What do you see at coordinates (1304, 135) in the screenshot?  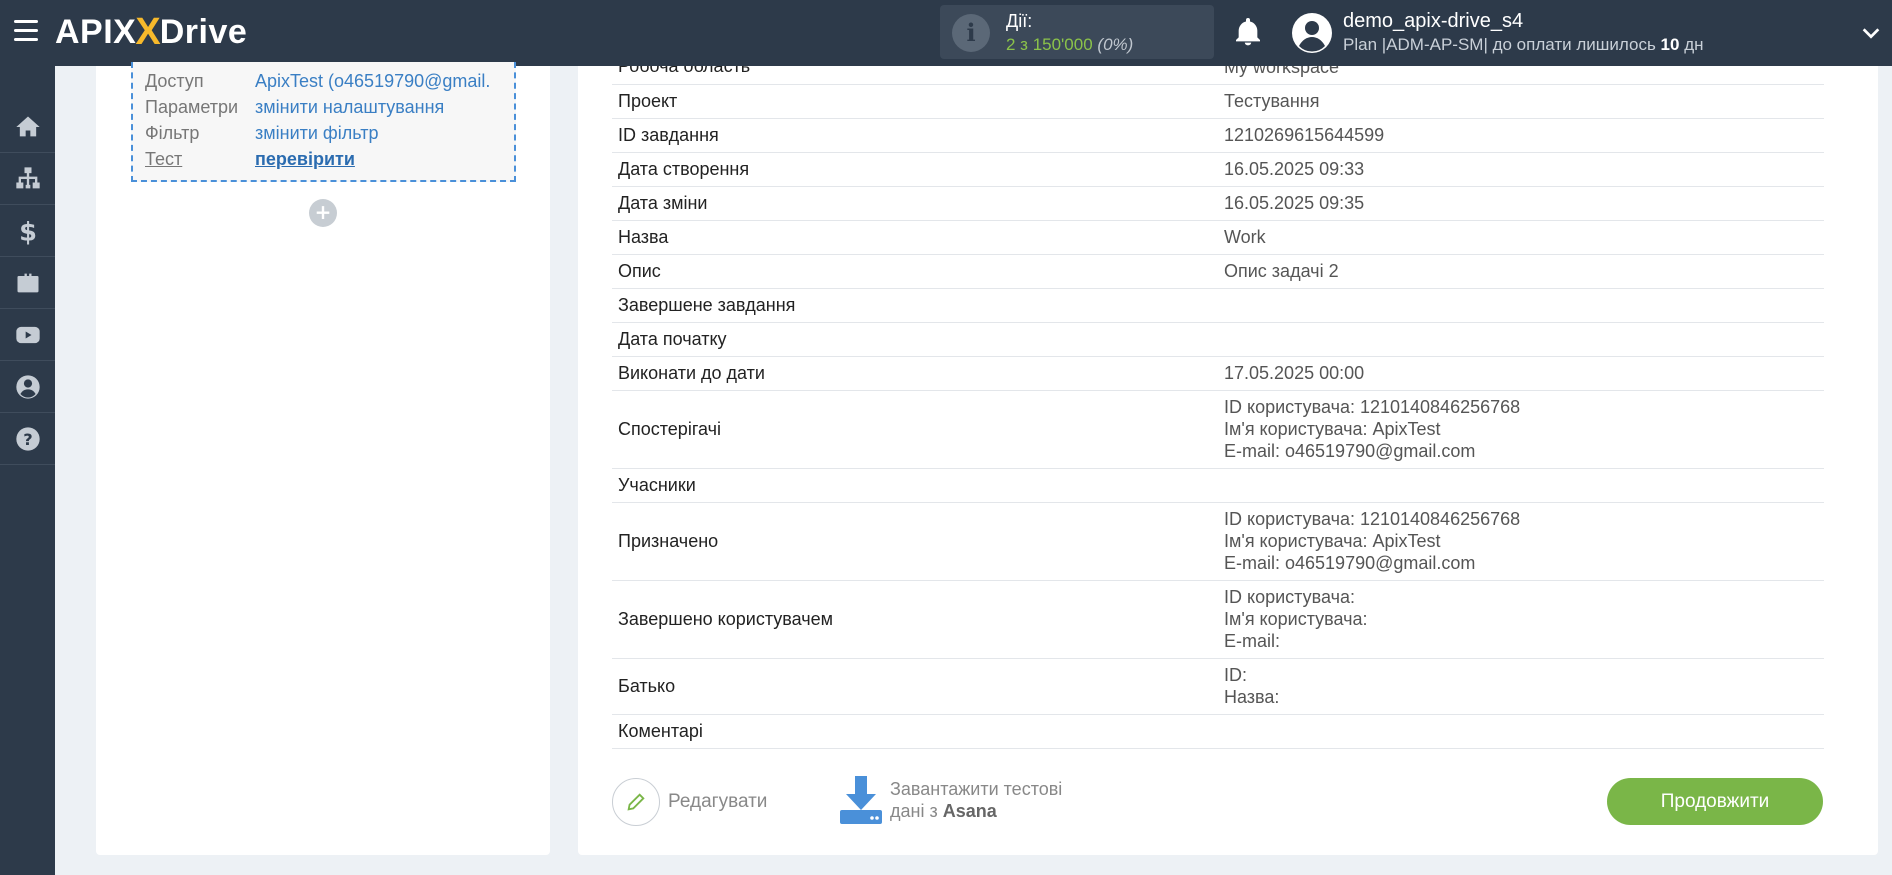 I see `field-value-line: 1210269615644599` at bounding box center [1304, 135].